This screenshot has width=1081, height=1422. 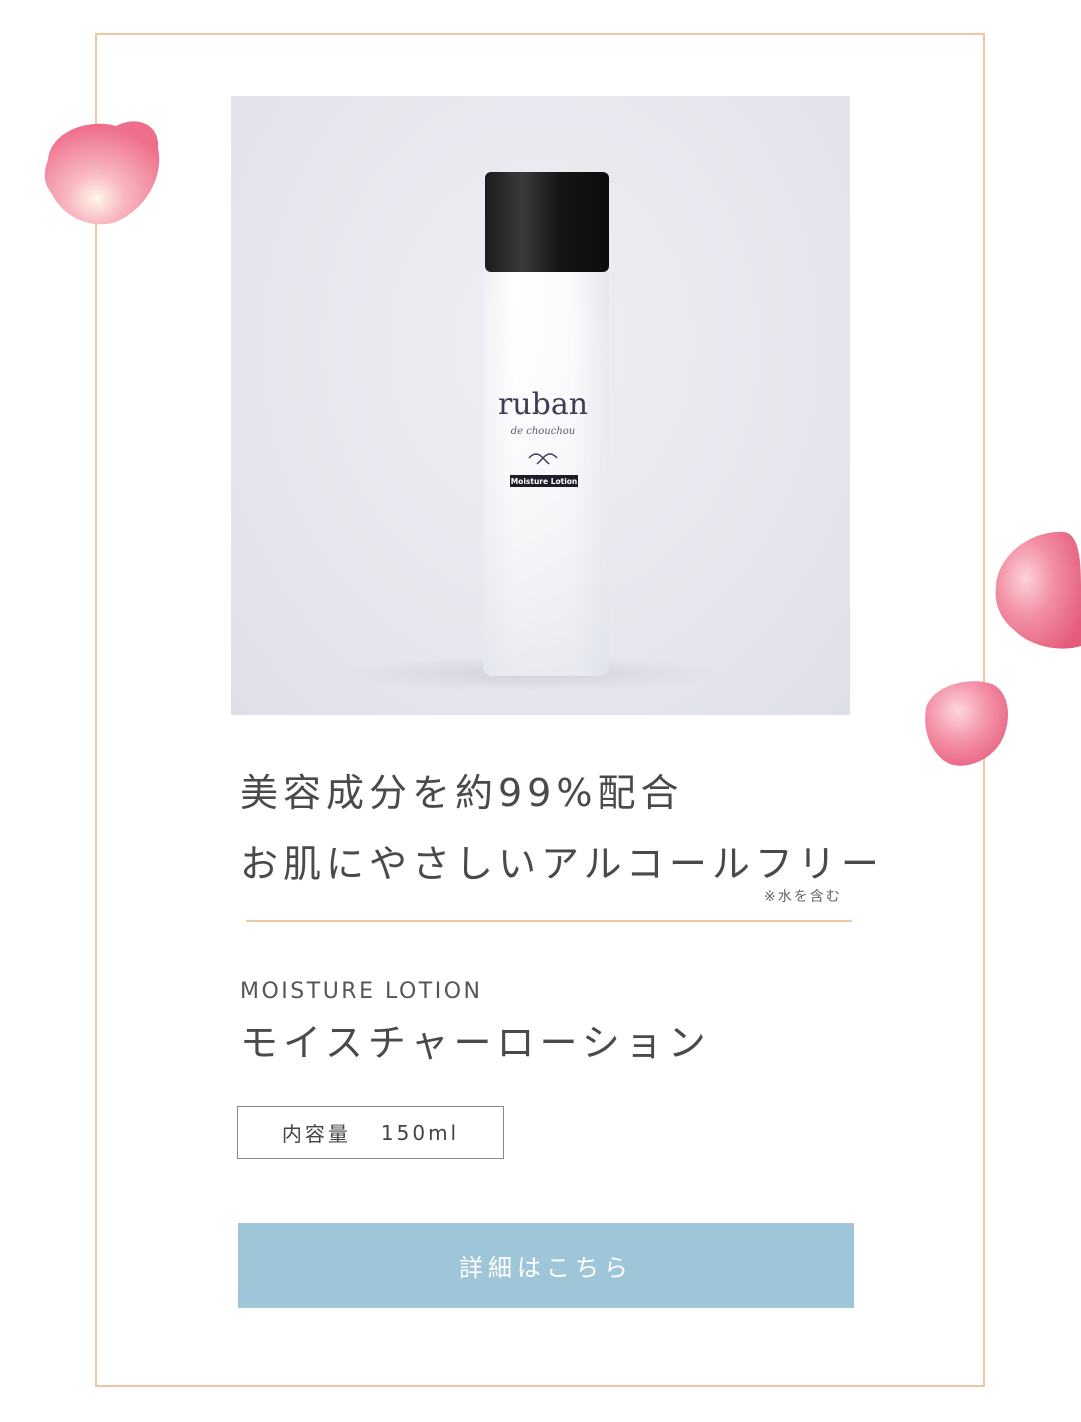 I want to click on headline-line-1: 美容成分を約99%配合, so click(x=462, y=793).